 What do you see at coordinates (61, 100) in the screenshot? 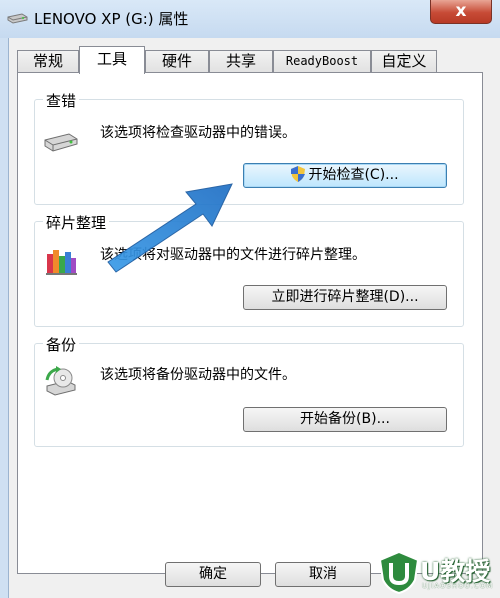
I see `error-check-title: 查错` at bounding box center [61, 100].